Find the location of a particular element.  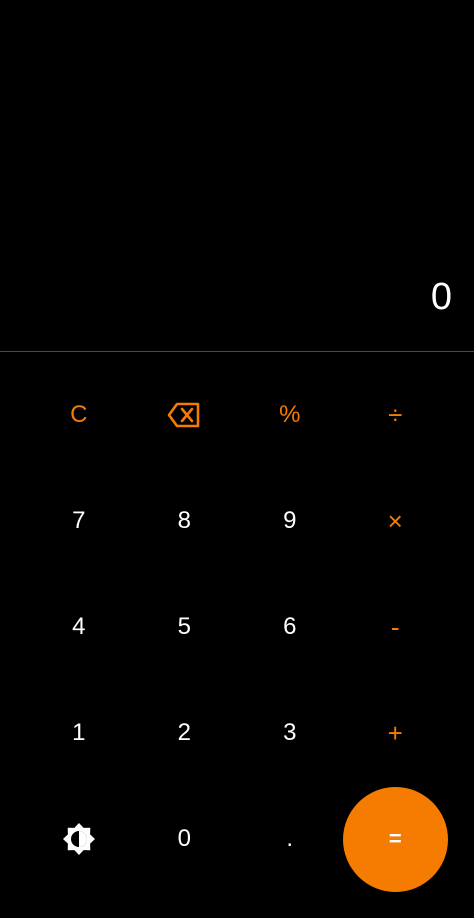

equals-label: = is located at coordinates (395, 838).